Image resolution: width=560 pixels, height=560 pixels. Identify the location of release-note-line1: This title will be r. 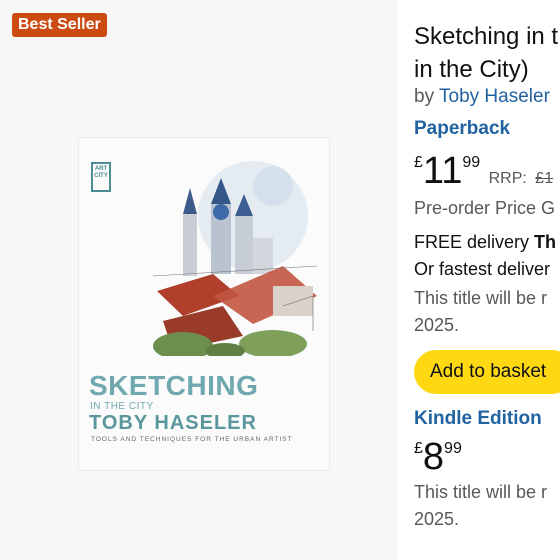
(481, 298).